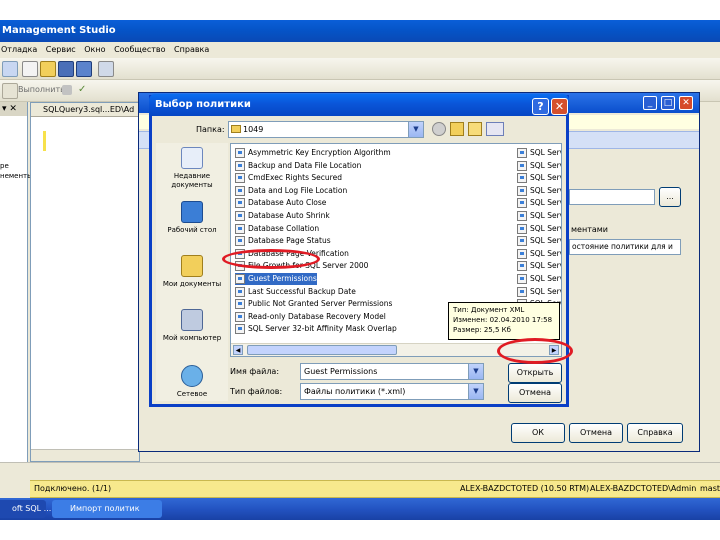 The image size is (720, 540). Describe the element at coordinates (10, 91) in the screenshot. I see `database-dropdown-icon` at that location.